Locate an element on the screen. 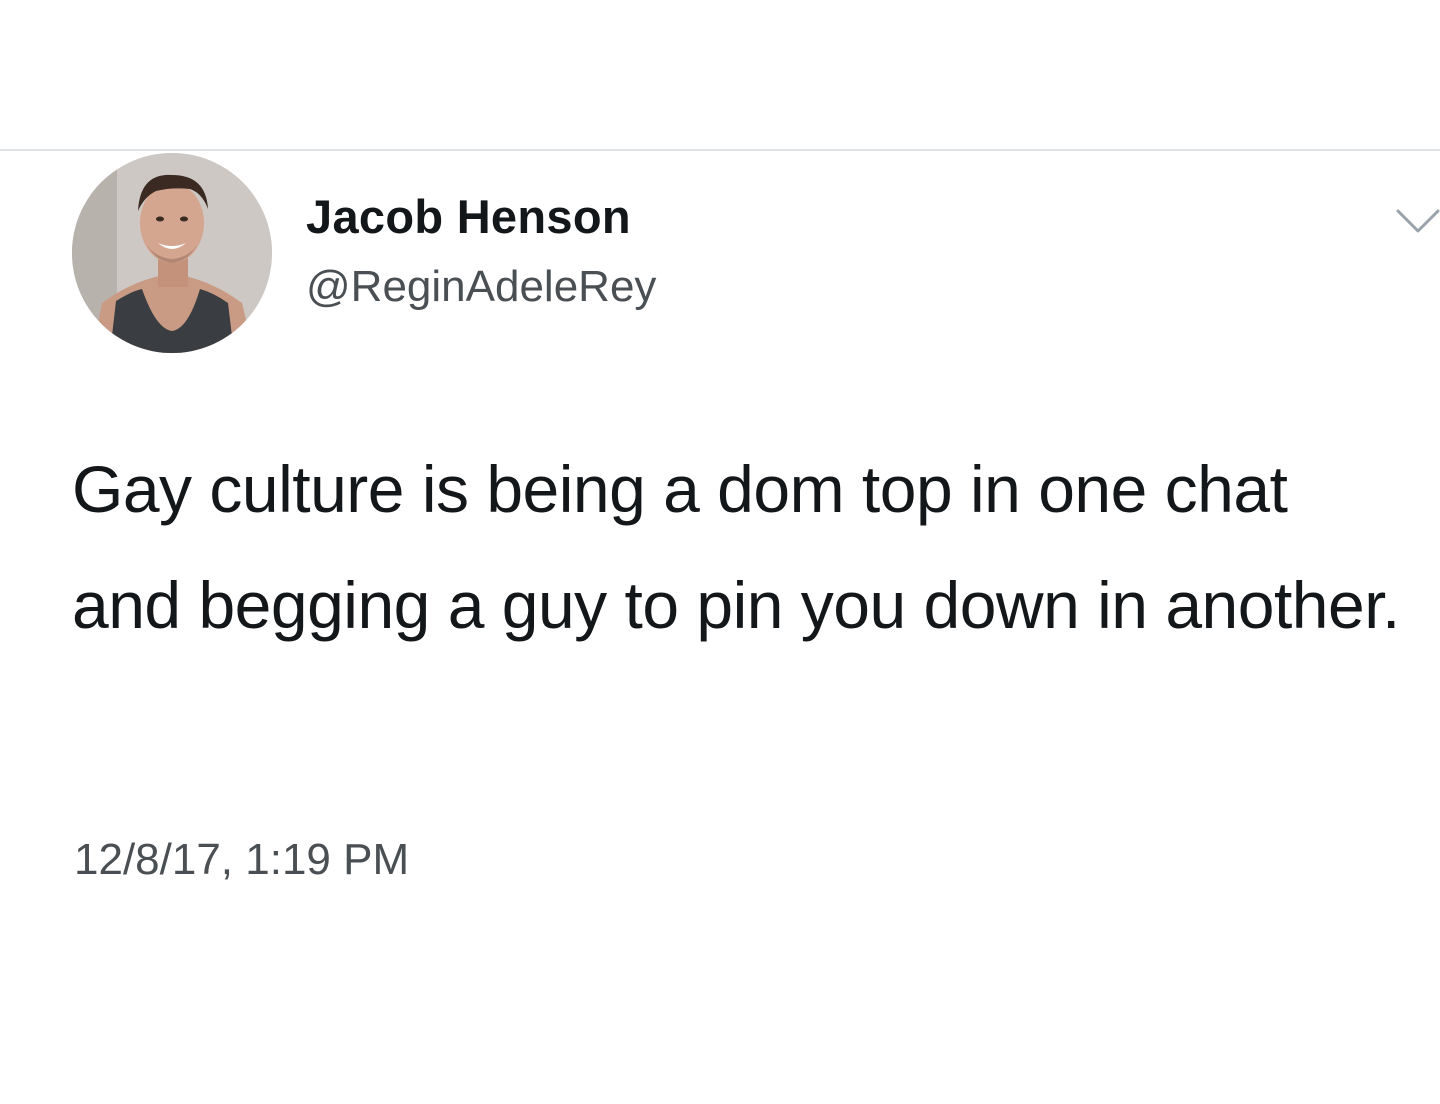 This screenshot has height=1104, width=1440. chevron-down-icon is located at coordinates (1418, 222).